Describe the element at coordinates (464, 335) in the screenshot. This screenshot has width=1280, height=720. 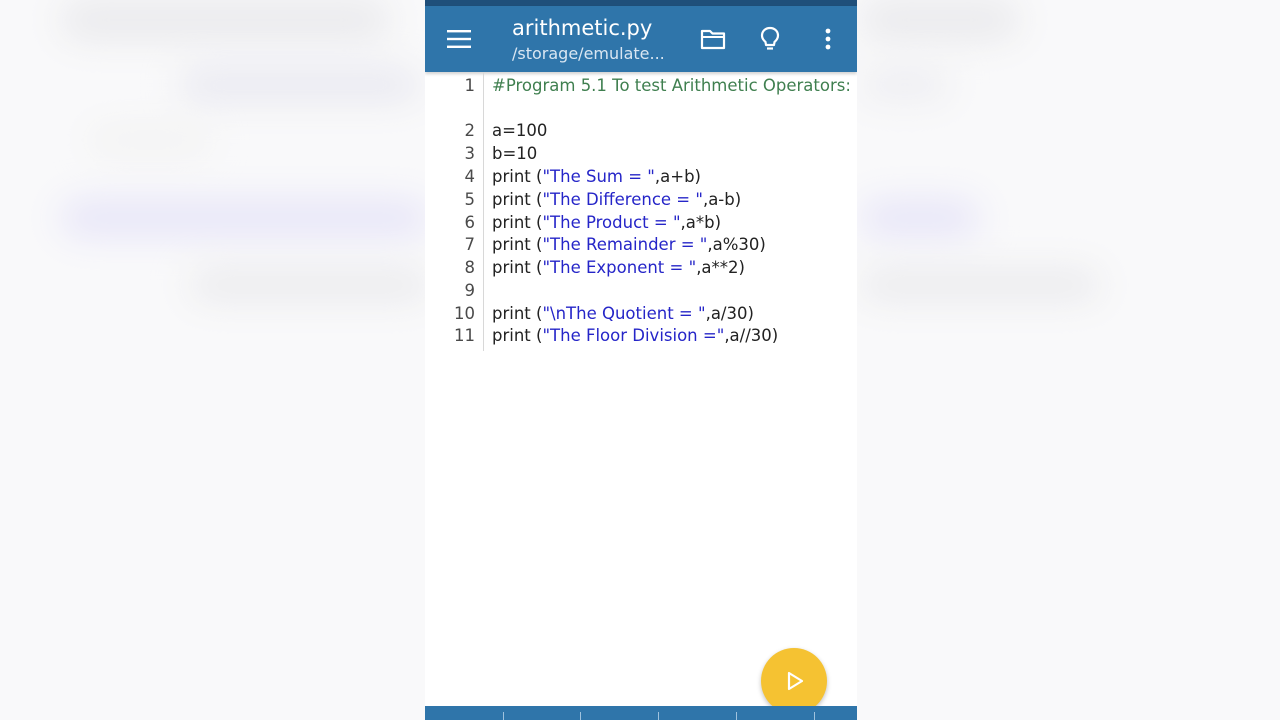
I see `line-number: 11` at that location.